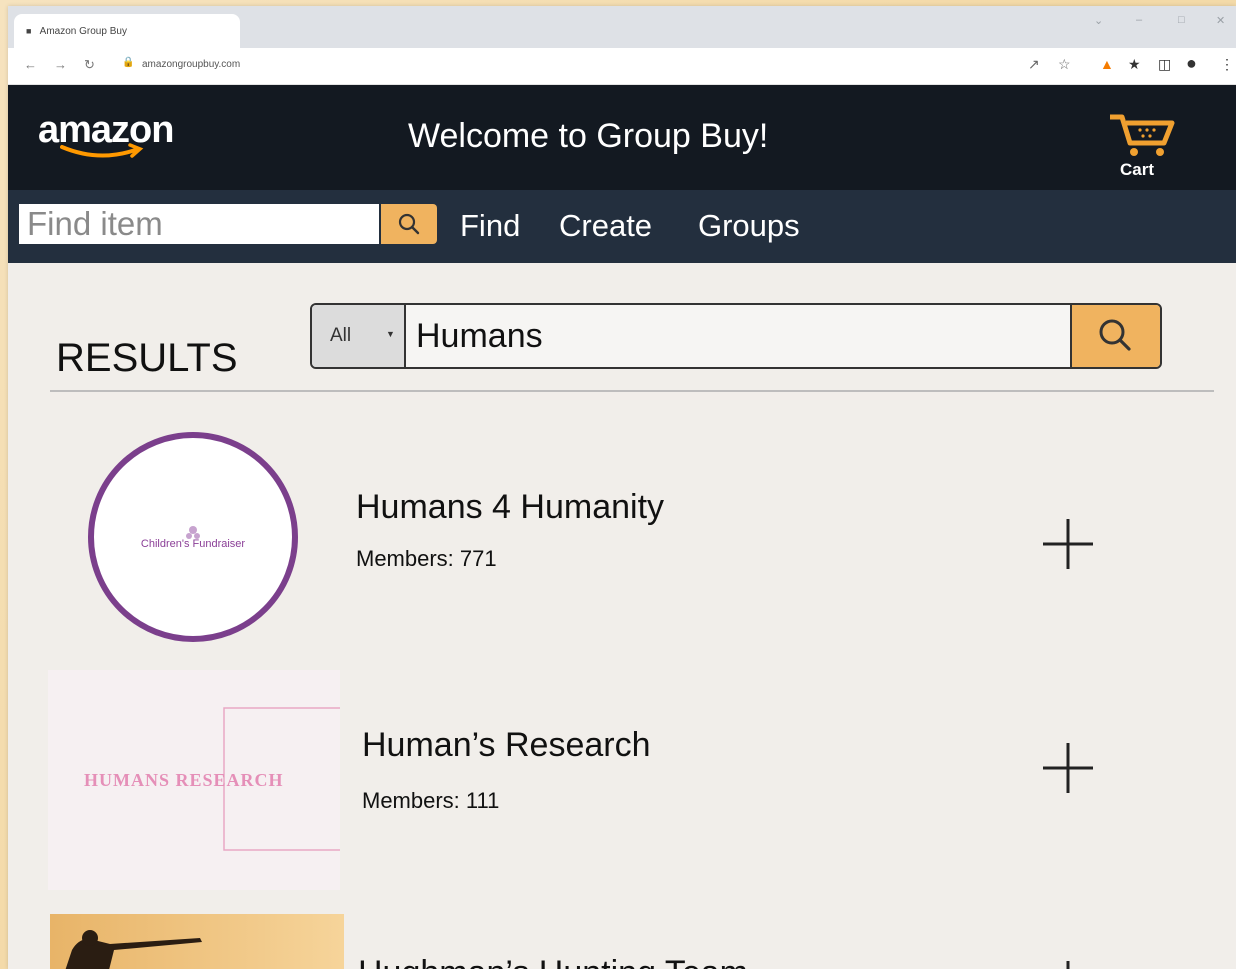 The width and height of the screenshot is (1236, 969). Describe the element at coordinates (133, 949) in the screenshot. I see `hunter-silhouette-icon` at that location.